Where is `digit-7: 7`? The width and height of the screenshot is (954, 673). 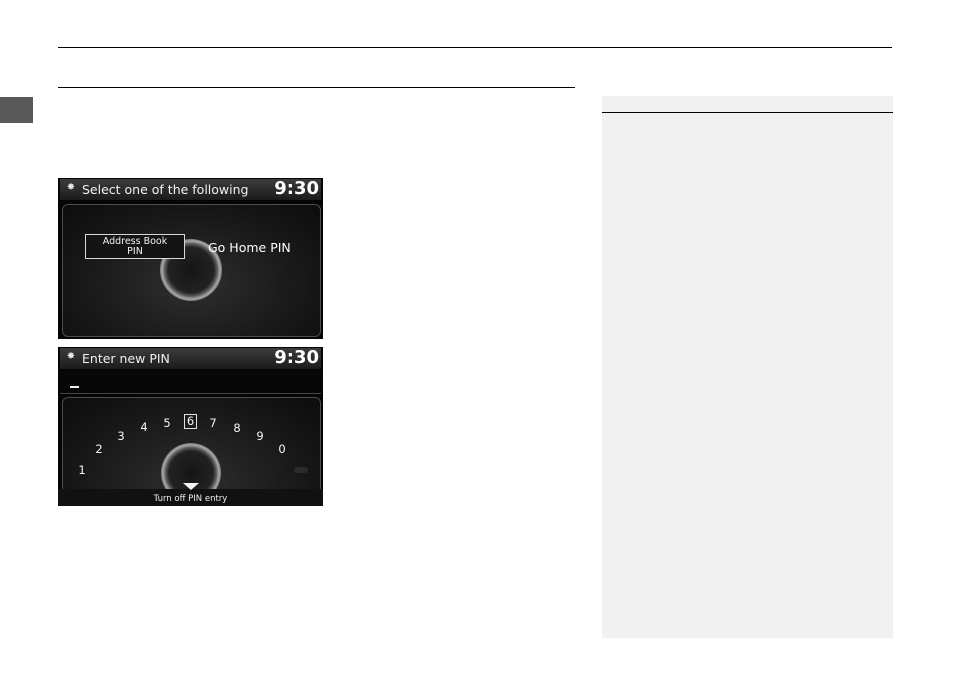 digit-7: 7 is located at coordinates (213, 423).